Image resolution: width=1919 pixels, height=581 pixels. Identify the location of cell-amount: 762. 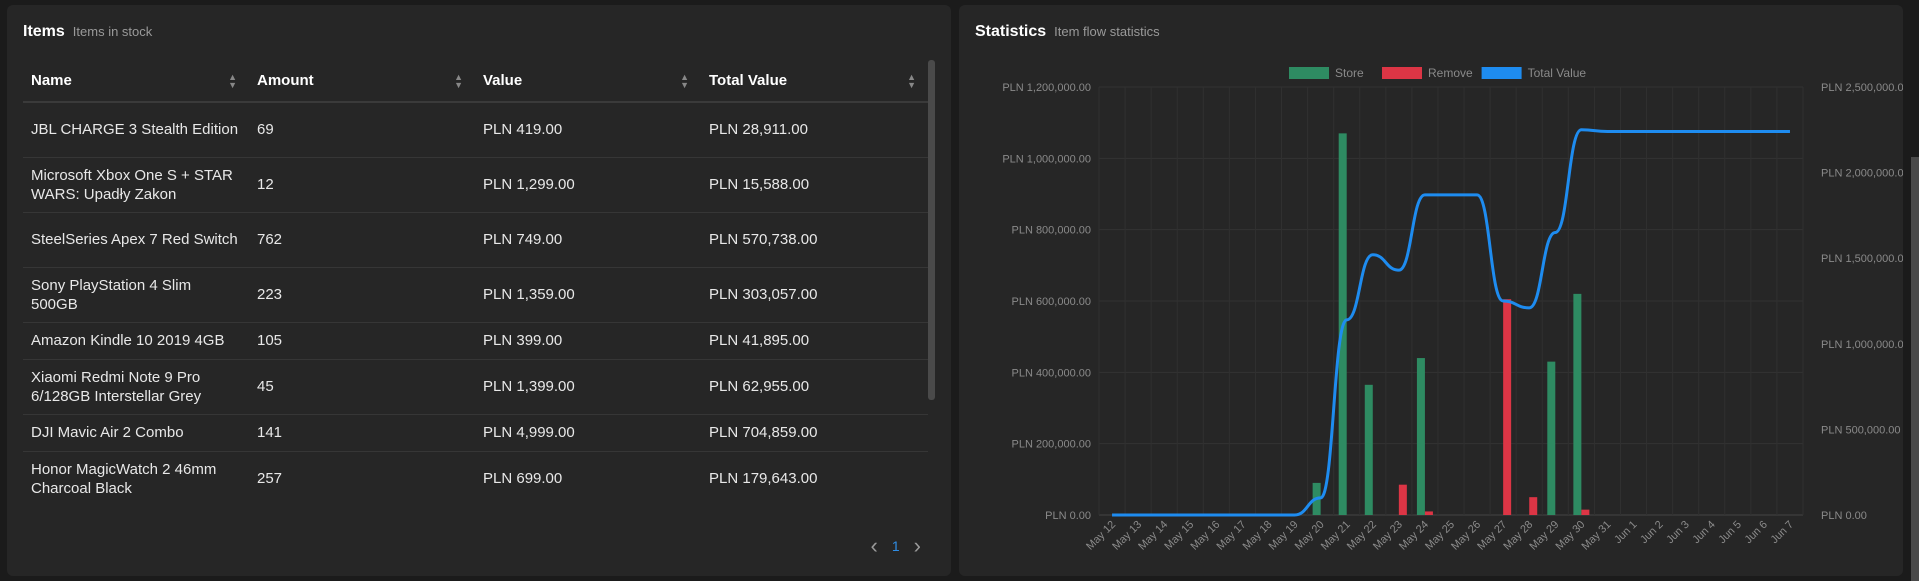
(362, 240).